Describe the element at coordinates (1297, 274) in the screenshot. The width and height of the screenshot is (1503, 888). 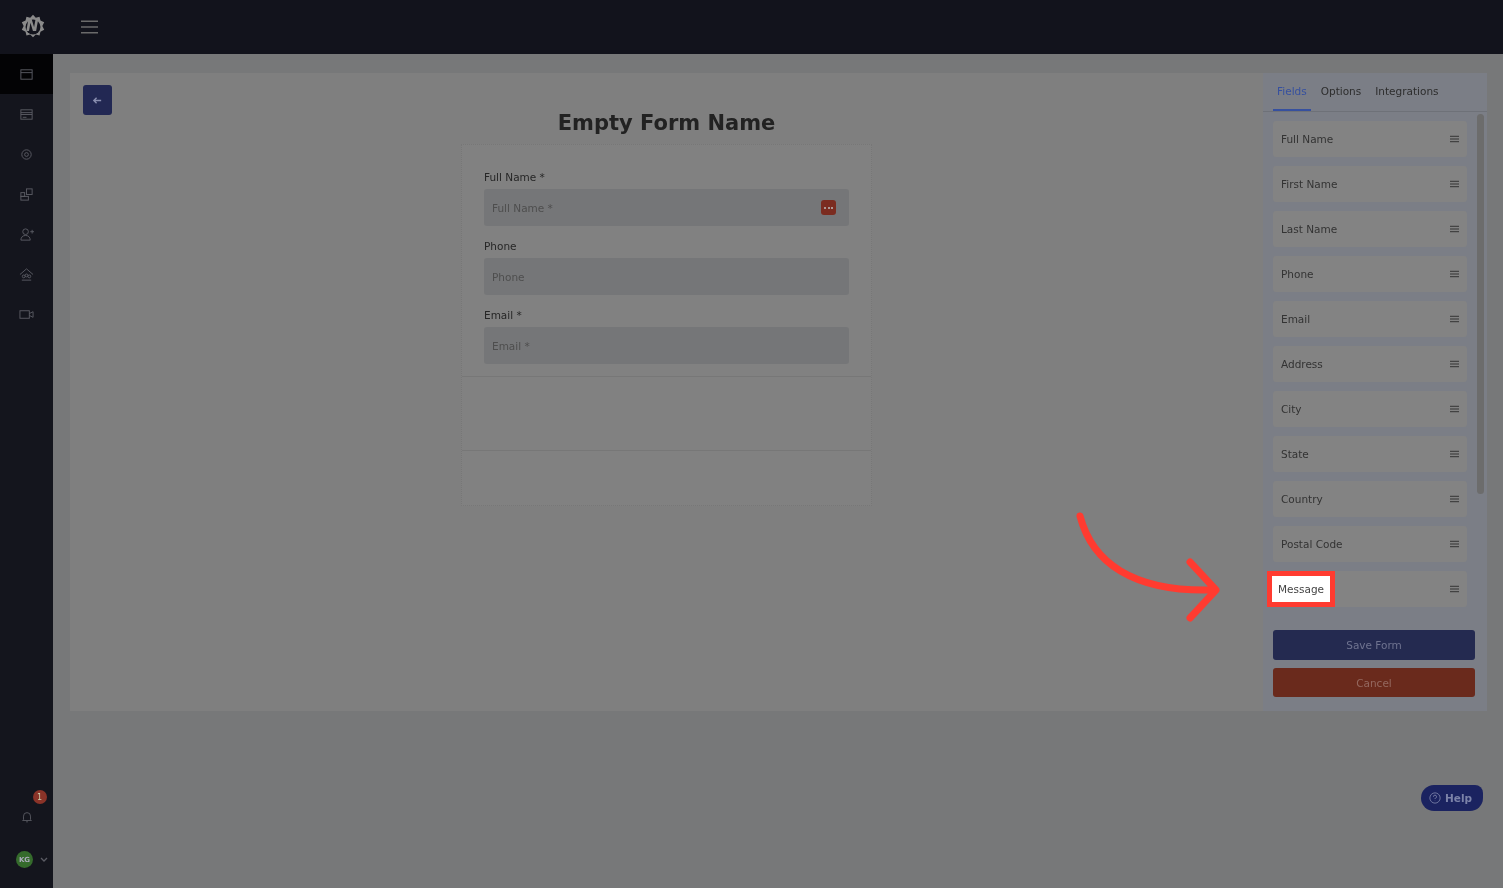
I see `field-item-label: Phone` at that location.